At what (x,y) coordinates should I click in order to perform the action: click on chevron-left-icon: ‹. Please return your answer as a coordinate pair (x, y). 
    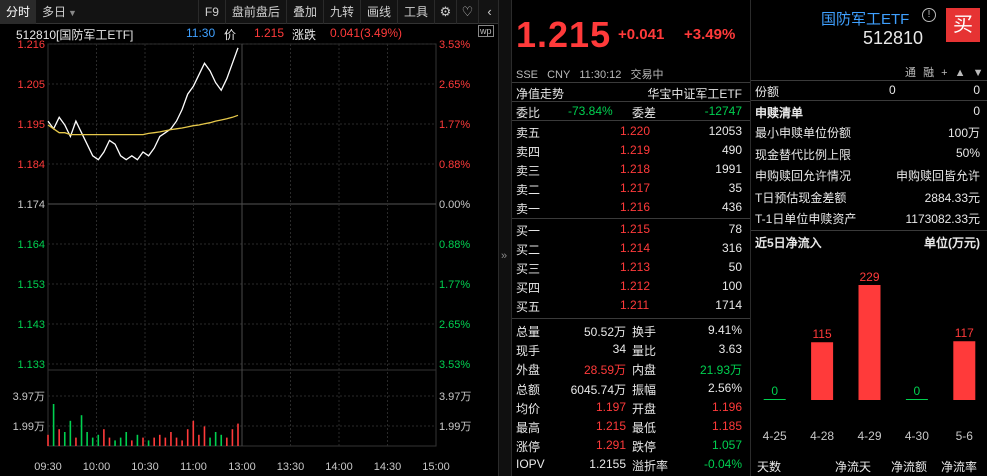
    Looking at the image, I should click on (489, 12).